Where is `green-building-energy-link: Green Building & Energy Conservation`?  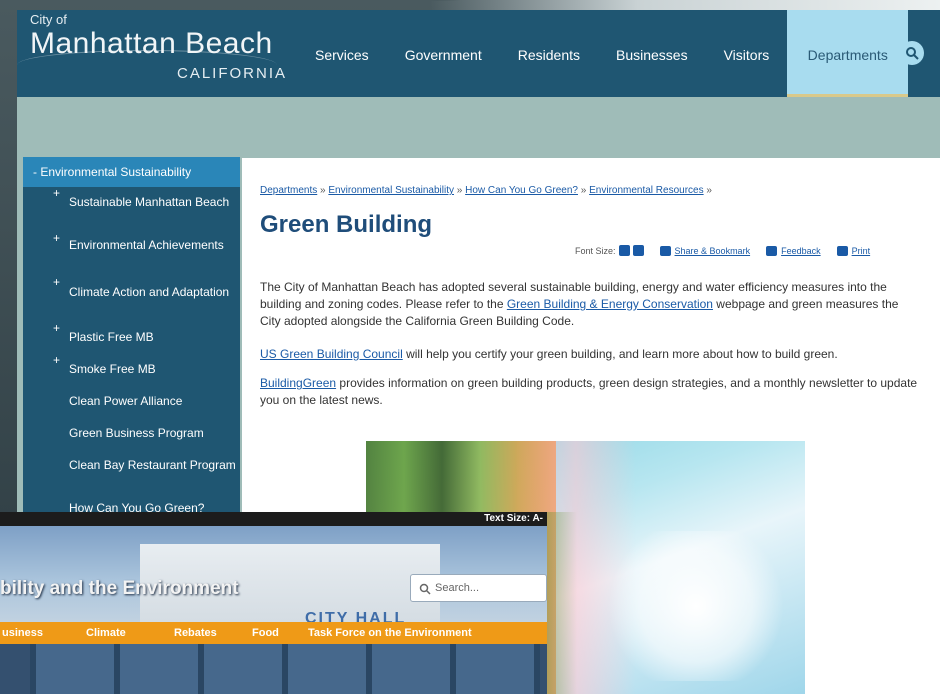
green-building-energy-link: Green Building & Energy Conservation is located at coordinates (610, 304).